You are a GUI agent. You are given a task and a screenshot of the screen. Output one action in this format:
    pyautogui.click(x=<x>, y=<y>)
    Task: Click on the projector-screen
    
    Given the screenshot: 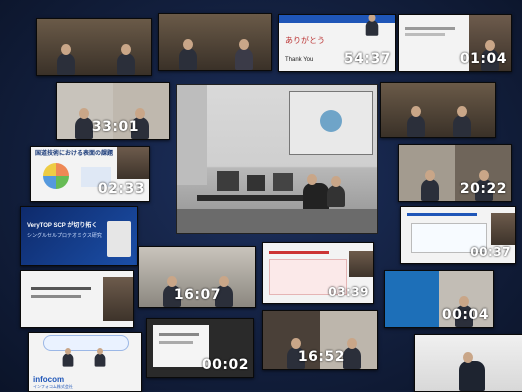 What is the action you would take?
    pyautogui.click(x=331, y=123)
    